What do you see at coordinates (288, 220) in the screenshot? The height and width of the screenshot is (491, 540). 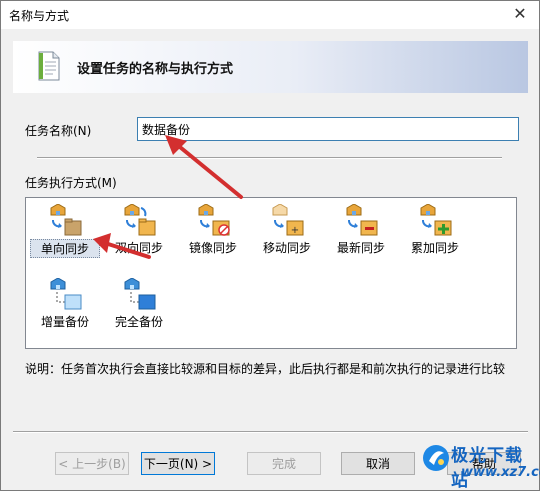 I see `move-sync-icon: +` at bounding box center [288, 220].